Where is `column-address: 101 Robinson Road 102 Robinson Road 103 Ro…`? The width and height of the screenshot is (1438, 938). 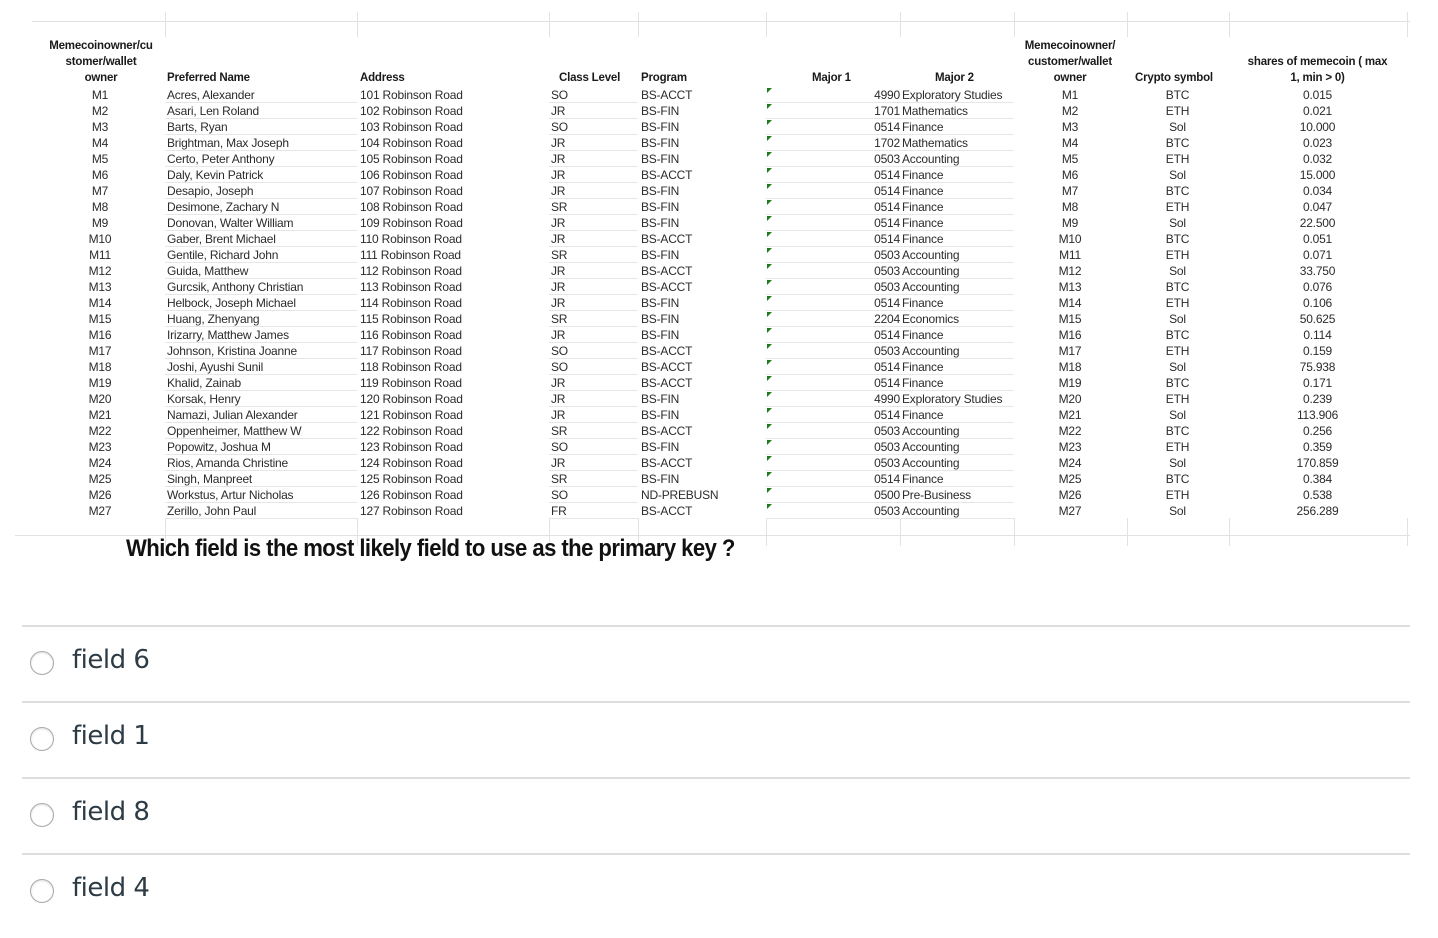 column-address: 101 Robinson Road 102 Robinson Road 103 Ro… is located at coordinates (454, 303).